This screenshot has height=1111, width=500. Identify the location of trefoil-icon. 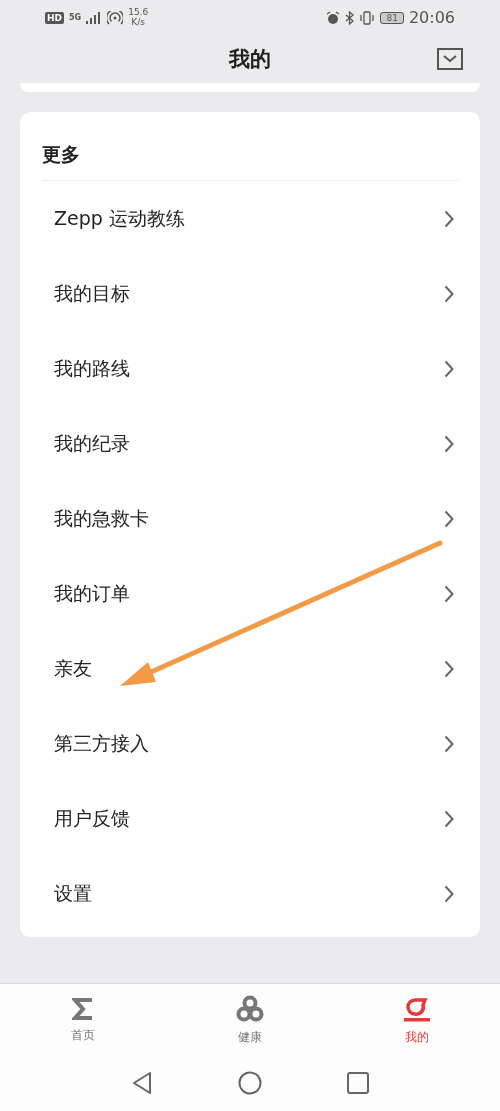
(250, 1008).